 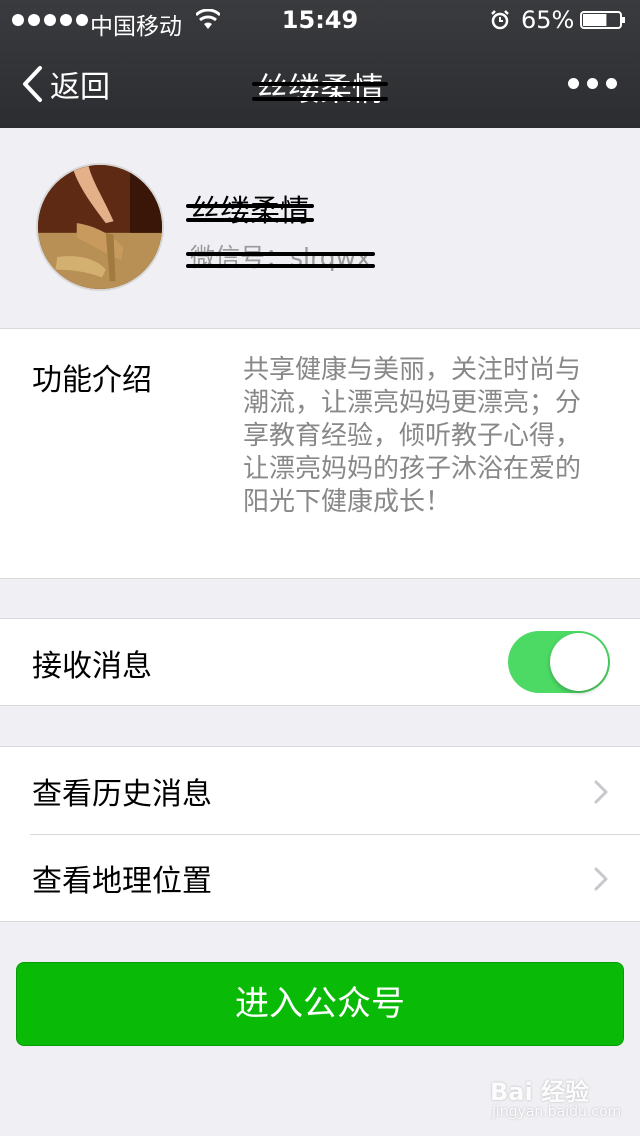 I want to click on account-name: 丝缕柔情, so click(x=250, y=208).